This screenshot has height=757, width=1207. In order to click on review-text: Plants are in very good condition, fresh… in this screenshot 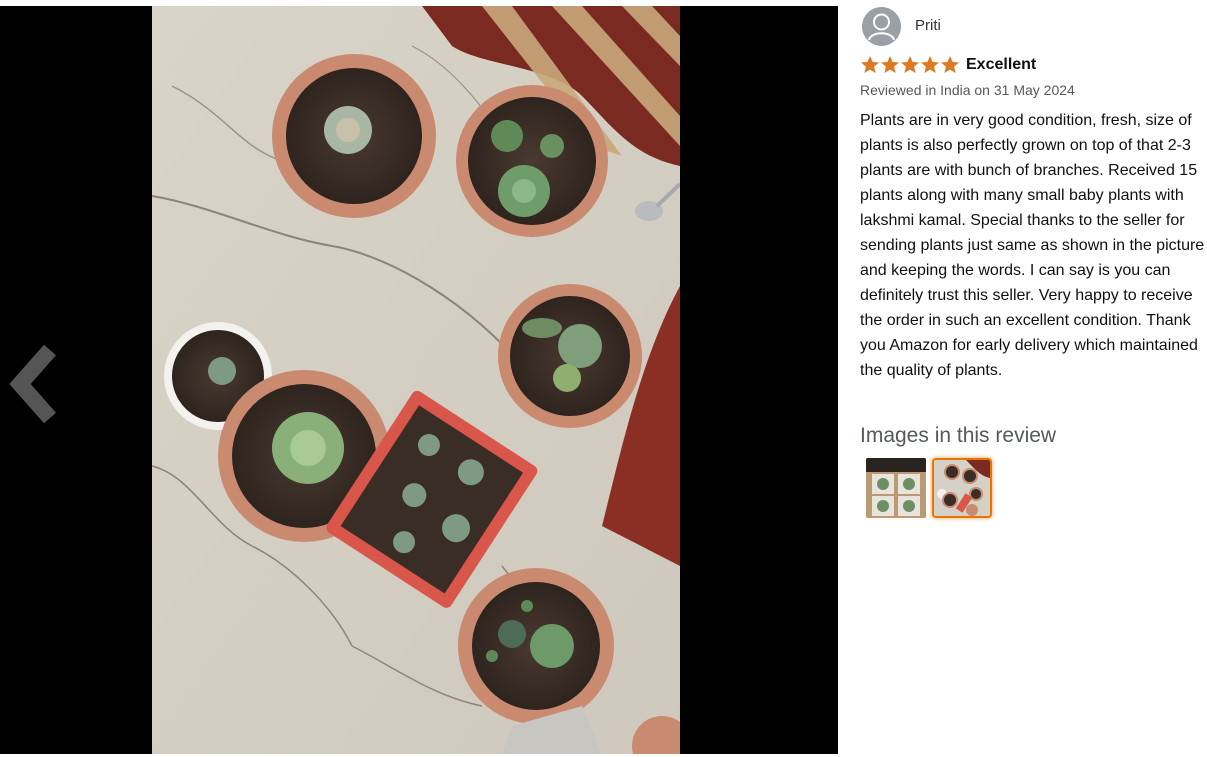, I will do `click(1032, 245)`.